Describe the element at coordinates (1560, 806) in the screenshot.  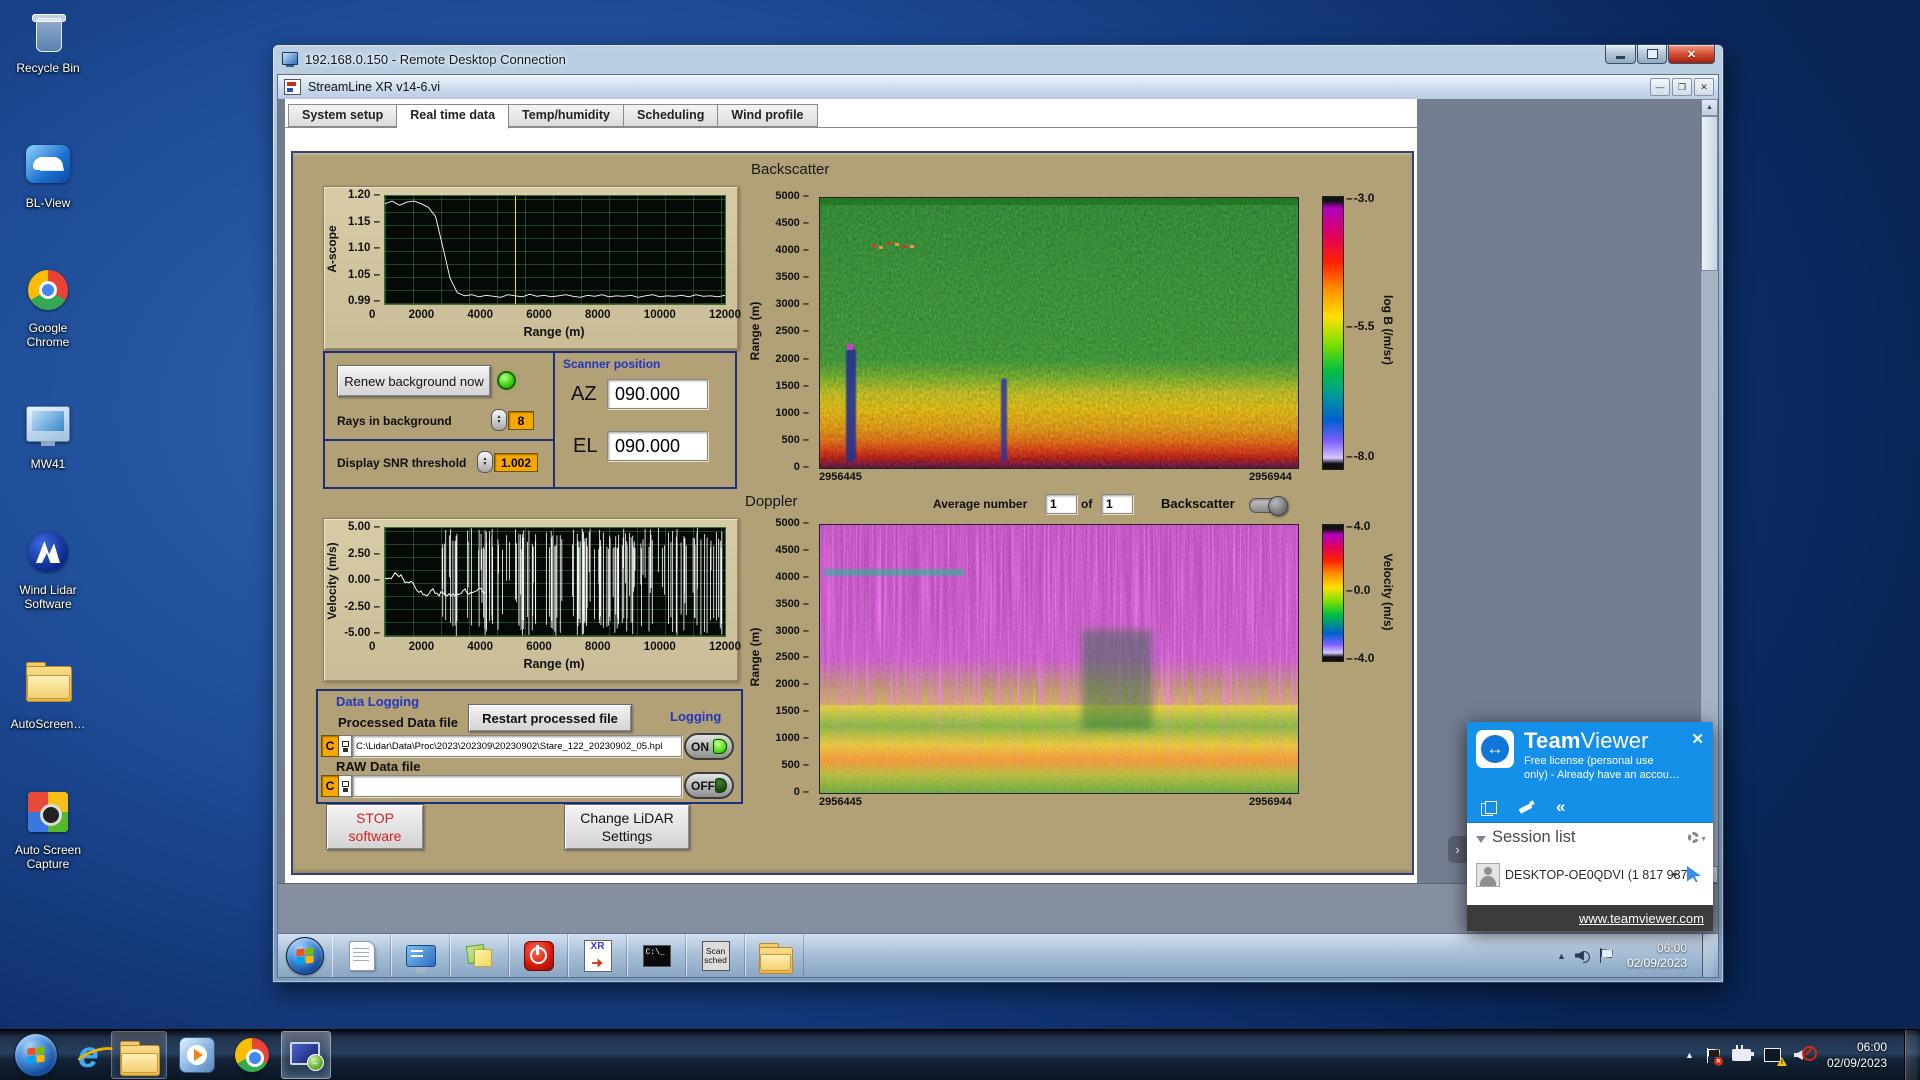
I see `collapse-chevrons-icon: «` at that location.